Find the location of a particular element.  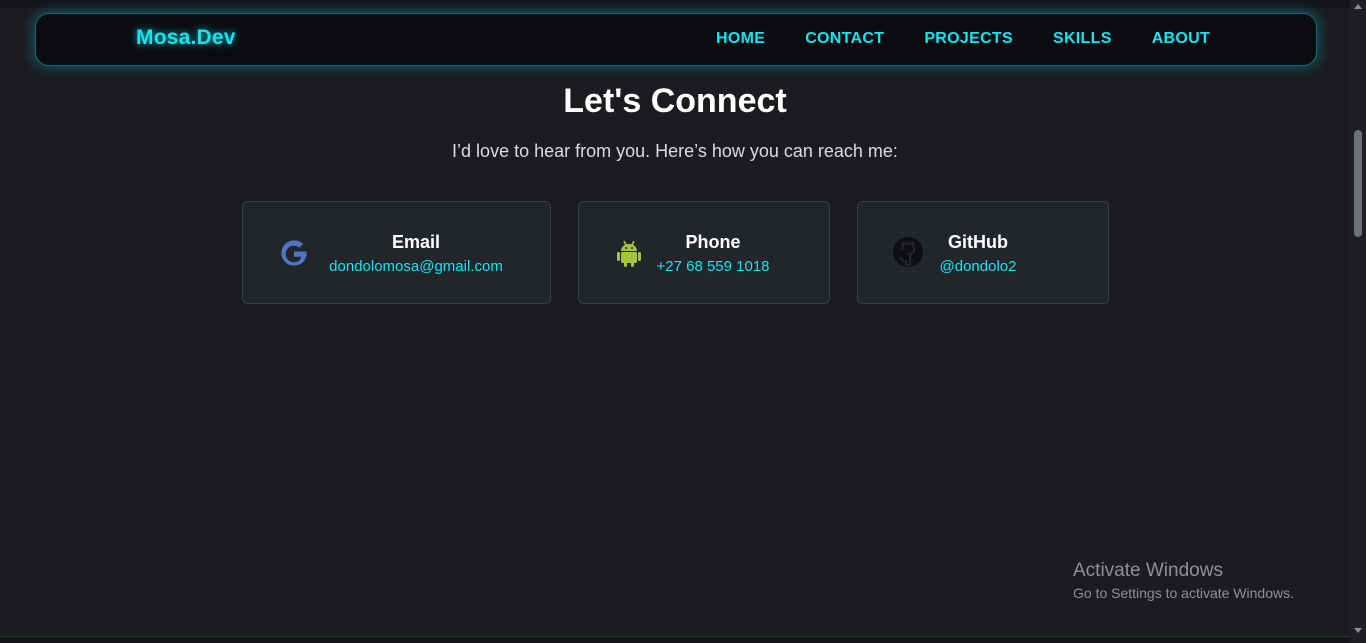

email-link: dondolomosa@gmail.com is located at coordinates (416, 267).